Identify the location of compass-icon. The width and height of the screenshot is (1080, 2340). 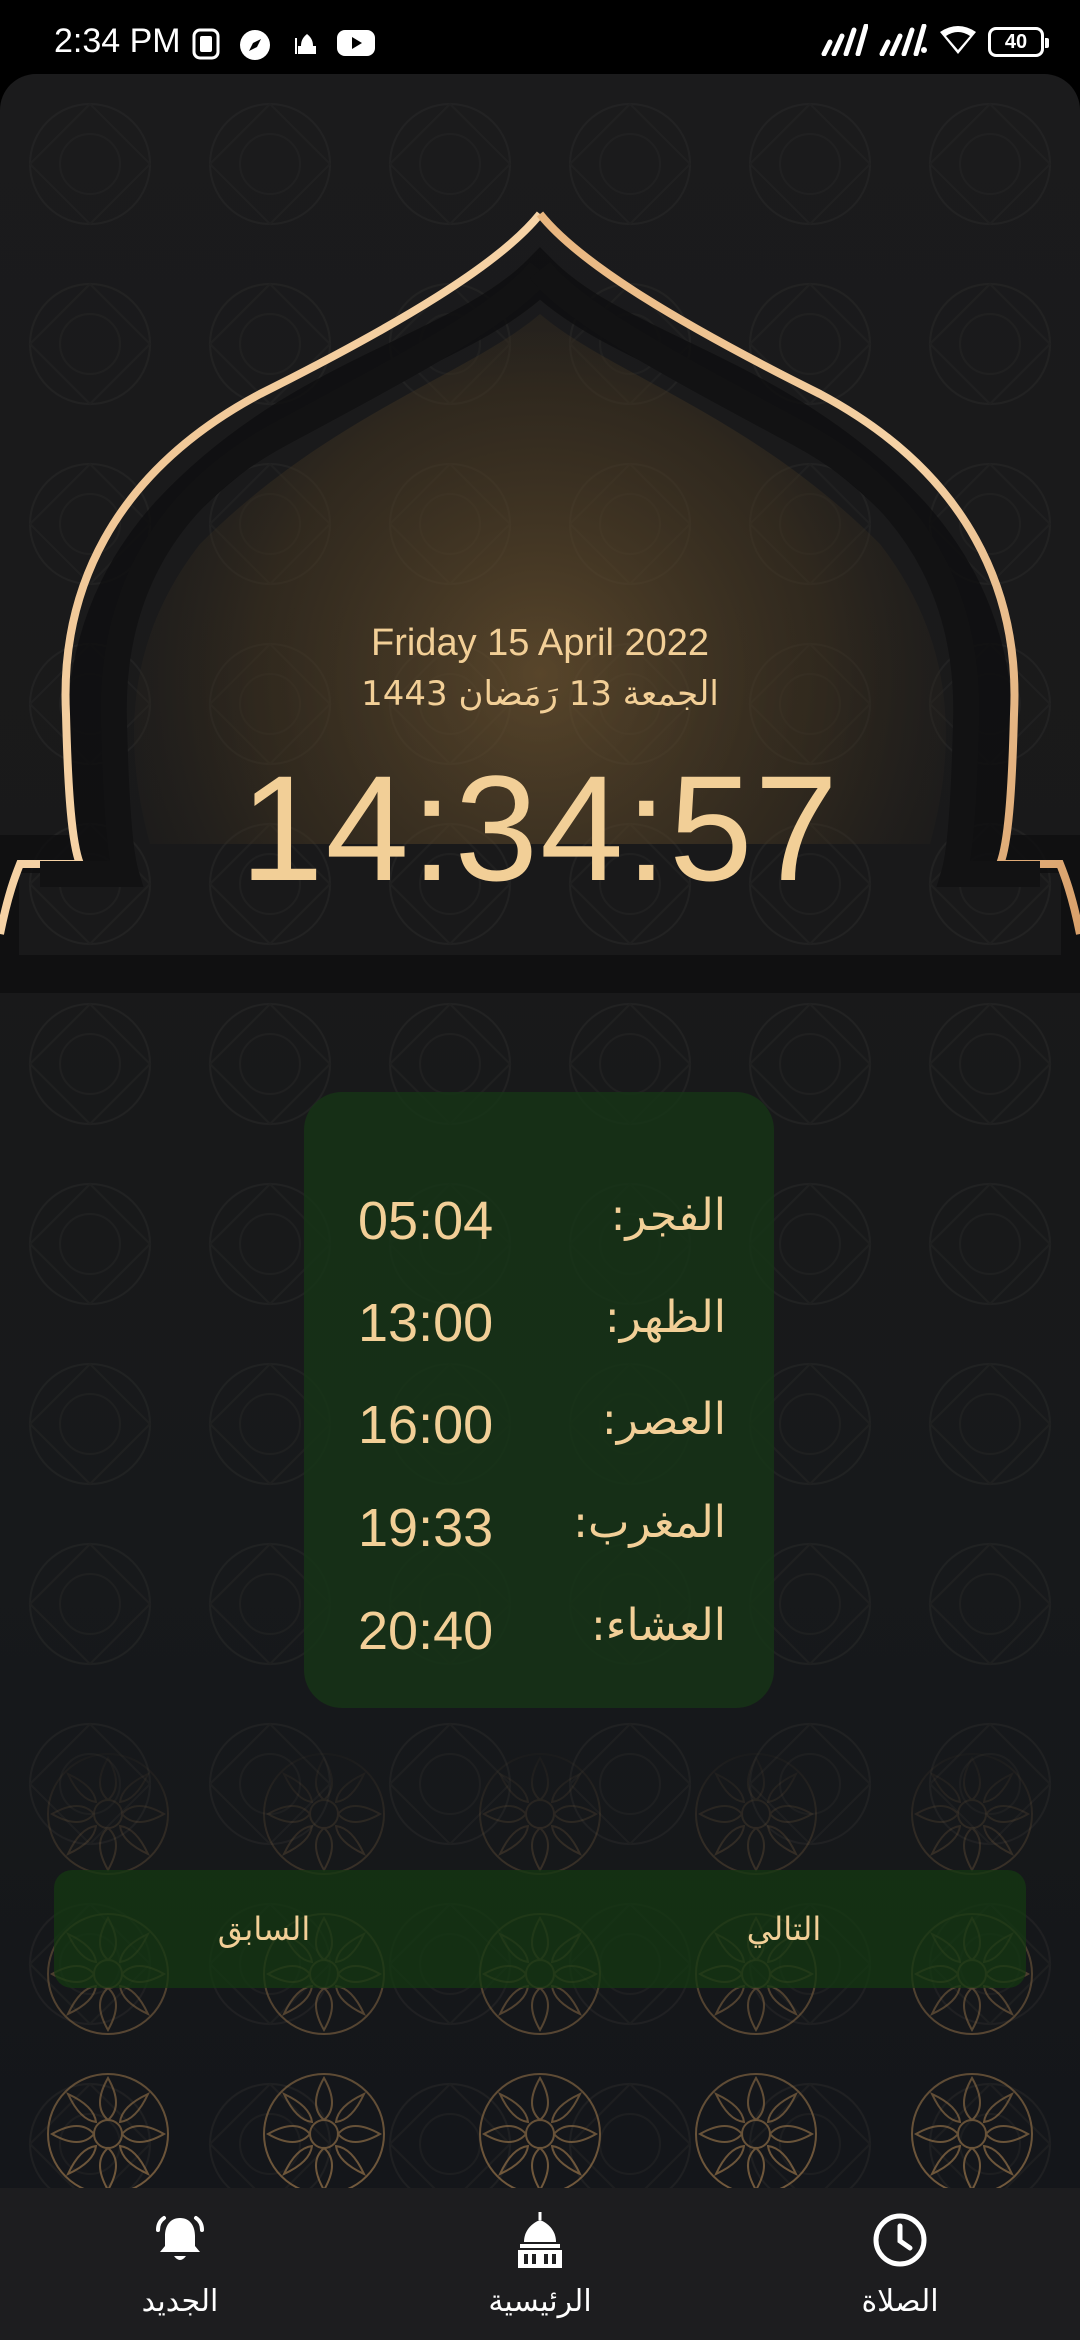
(255, 47).